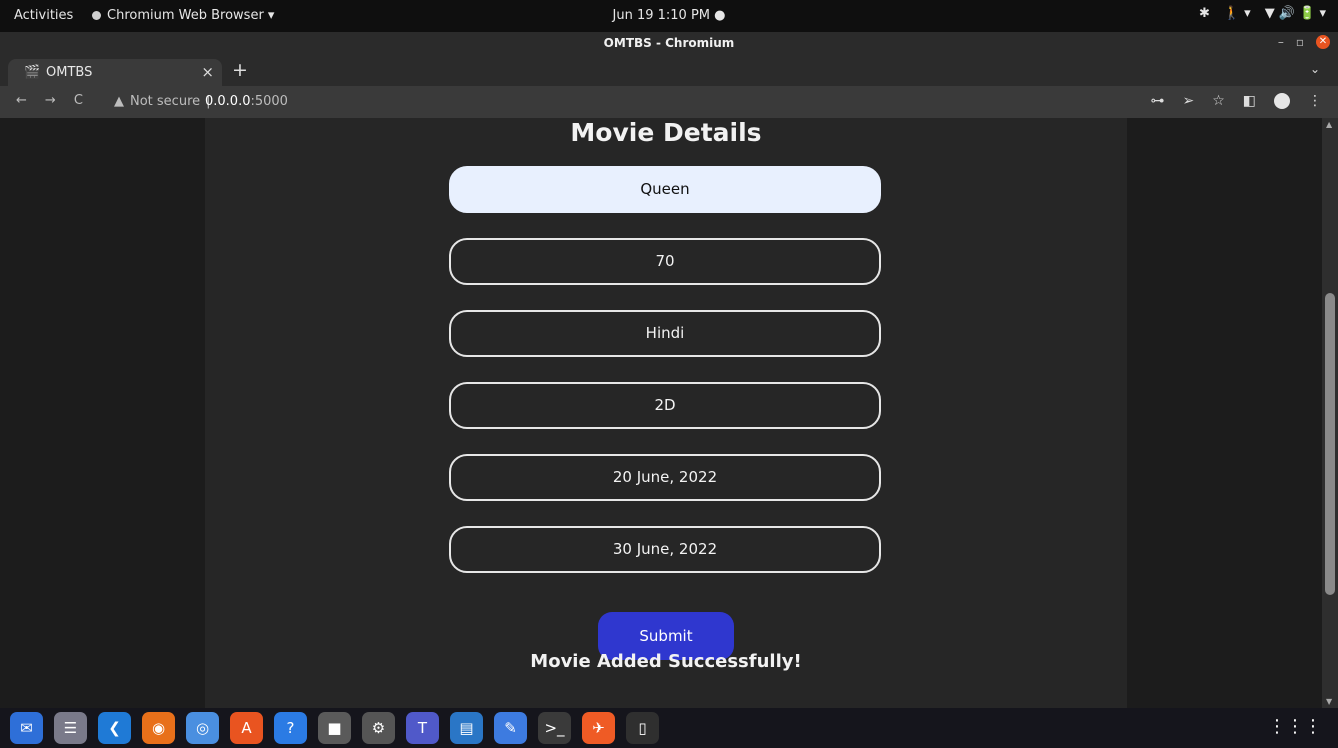 The image size is (1338, 748). I want to click on tab-close-icon: ×, so click(207, 72).